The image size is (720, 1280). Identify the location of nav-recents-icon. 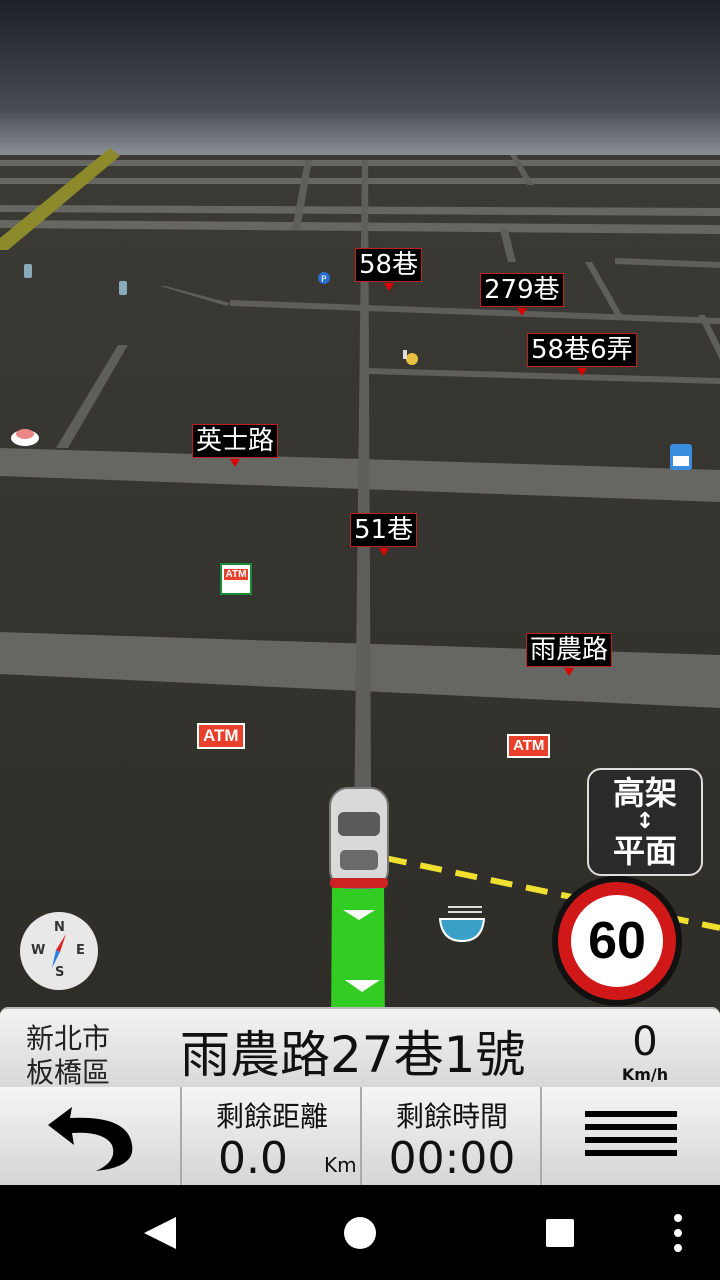
(560, 1233).